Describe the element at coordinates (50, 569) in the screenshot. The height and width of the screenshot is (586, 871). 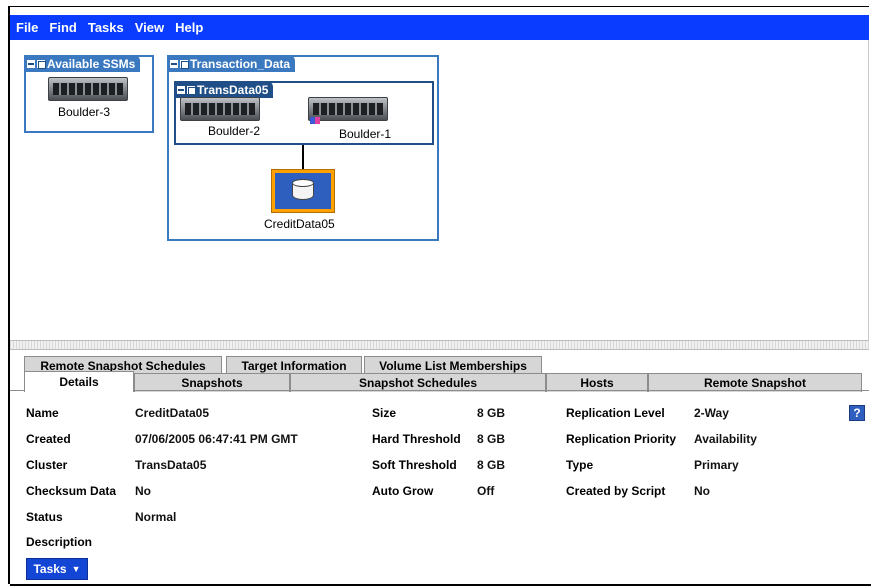
I see `tasks-button-label: Tasks` at that location.